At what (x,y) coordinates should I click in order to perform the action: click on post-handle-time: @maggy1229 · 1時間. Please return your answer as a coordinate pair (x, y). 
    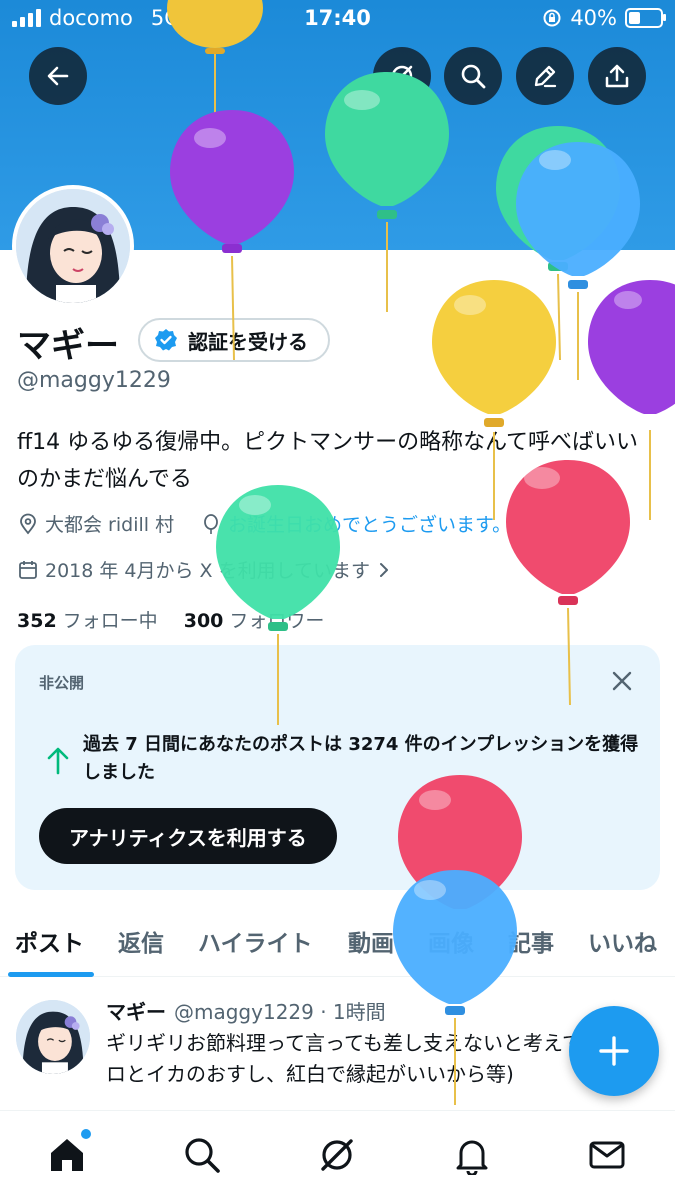
    Looking at the image, I should click on (280, 1012).